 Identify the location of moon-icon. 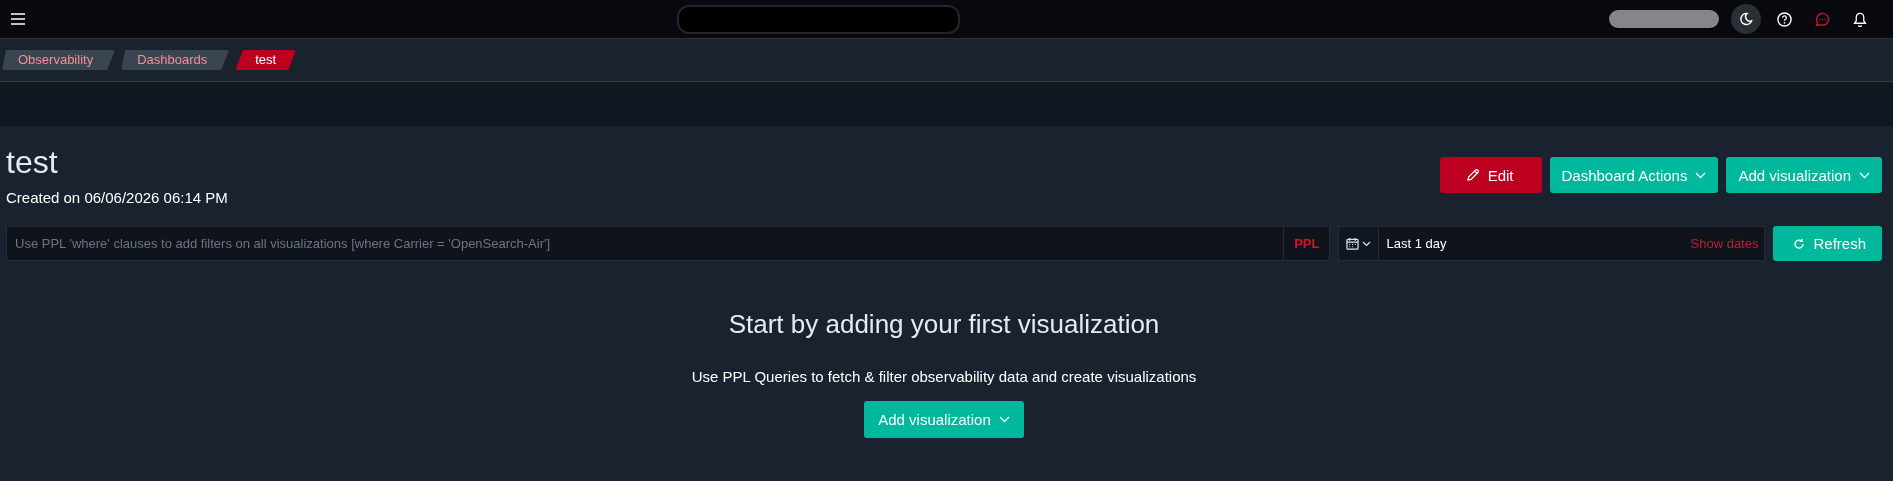
(1746, 19).